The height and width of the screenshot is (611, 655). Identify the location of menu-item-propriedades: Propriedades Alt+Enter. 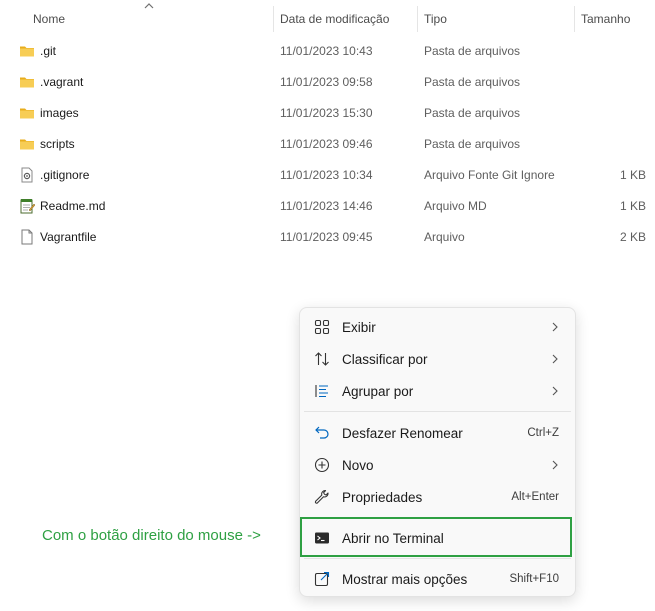
(437, 497).